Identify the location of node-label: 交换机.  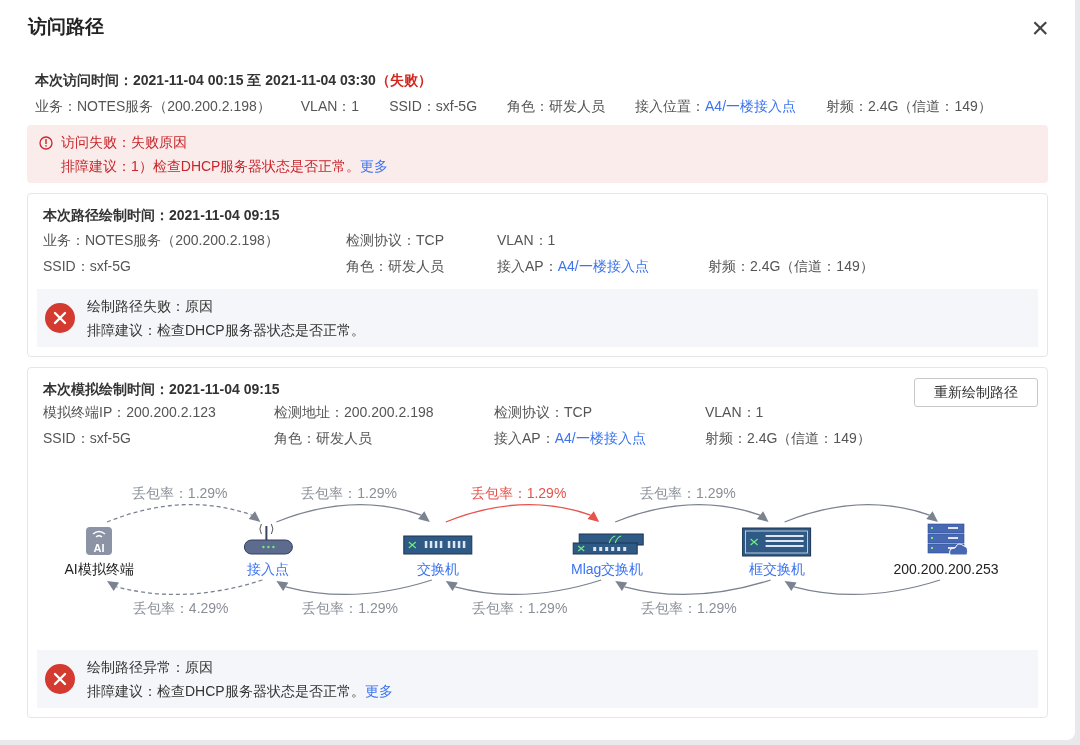
(437, 569).